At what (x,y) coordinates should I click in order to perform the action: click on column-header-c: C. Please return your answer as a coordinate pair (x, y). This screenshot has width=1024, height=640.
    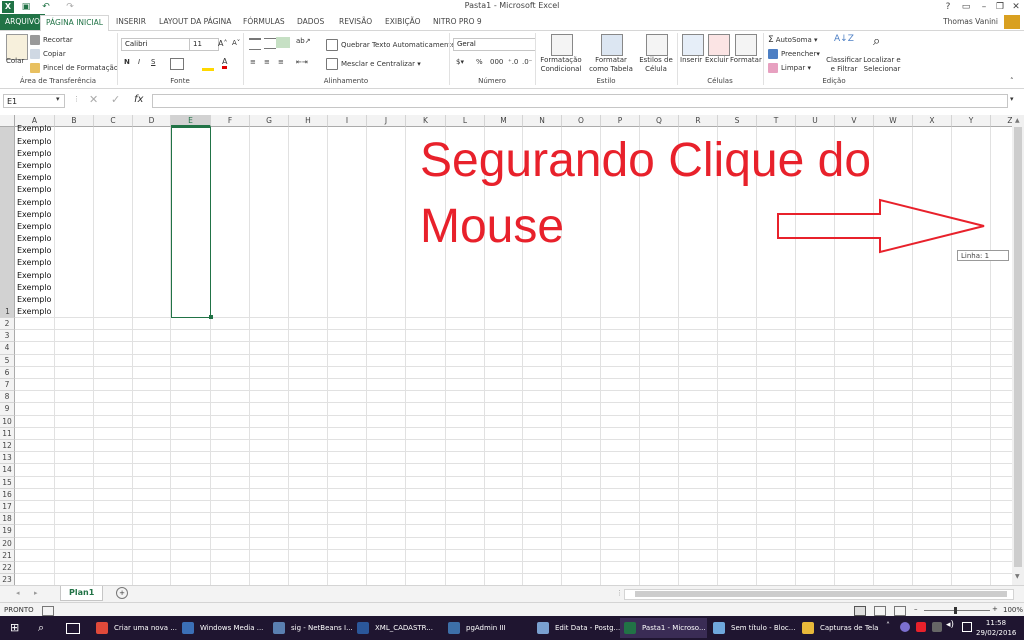
    Looking at the image, I should click on (113, 121).